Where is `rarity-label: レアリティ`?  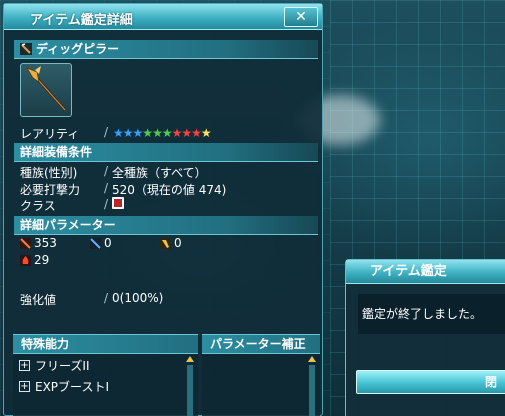 rarity-label: レアリティ is located at coordinates (50, 134).